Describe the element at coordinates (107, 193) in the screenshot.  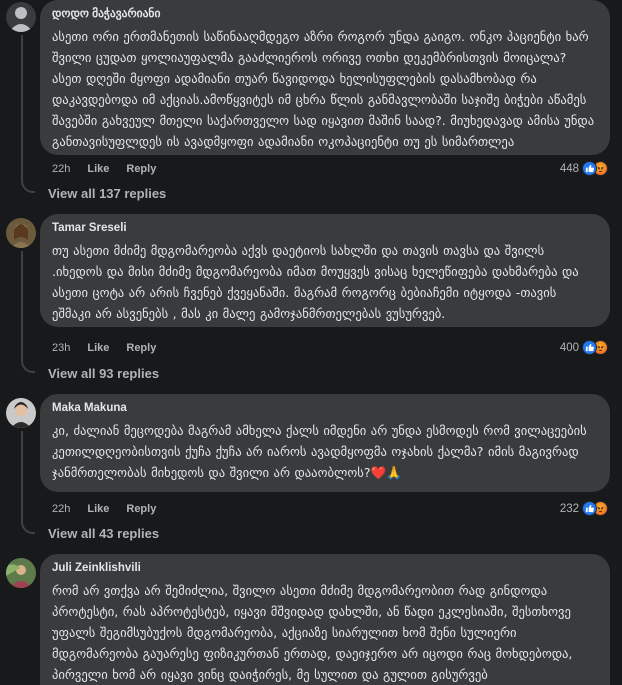
I see `view-replies-link: View all 137 replies` at that location.